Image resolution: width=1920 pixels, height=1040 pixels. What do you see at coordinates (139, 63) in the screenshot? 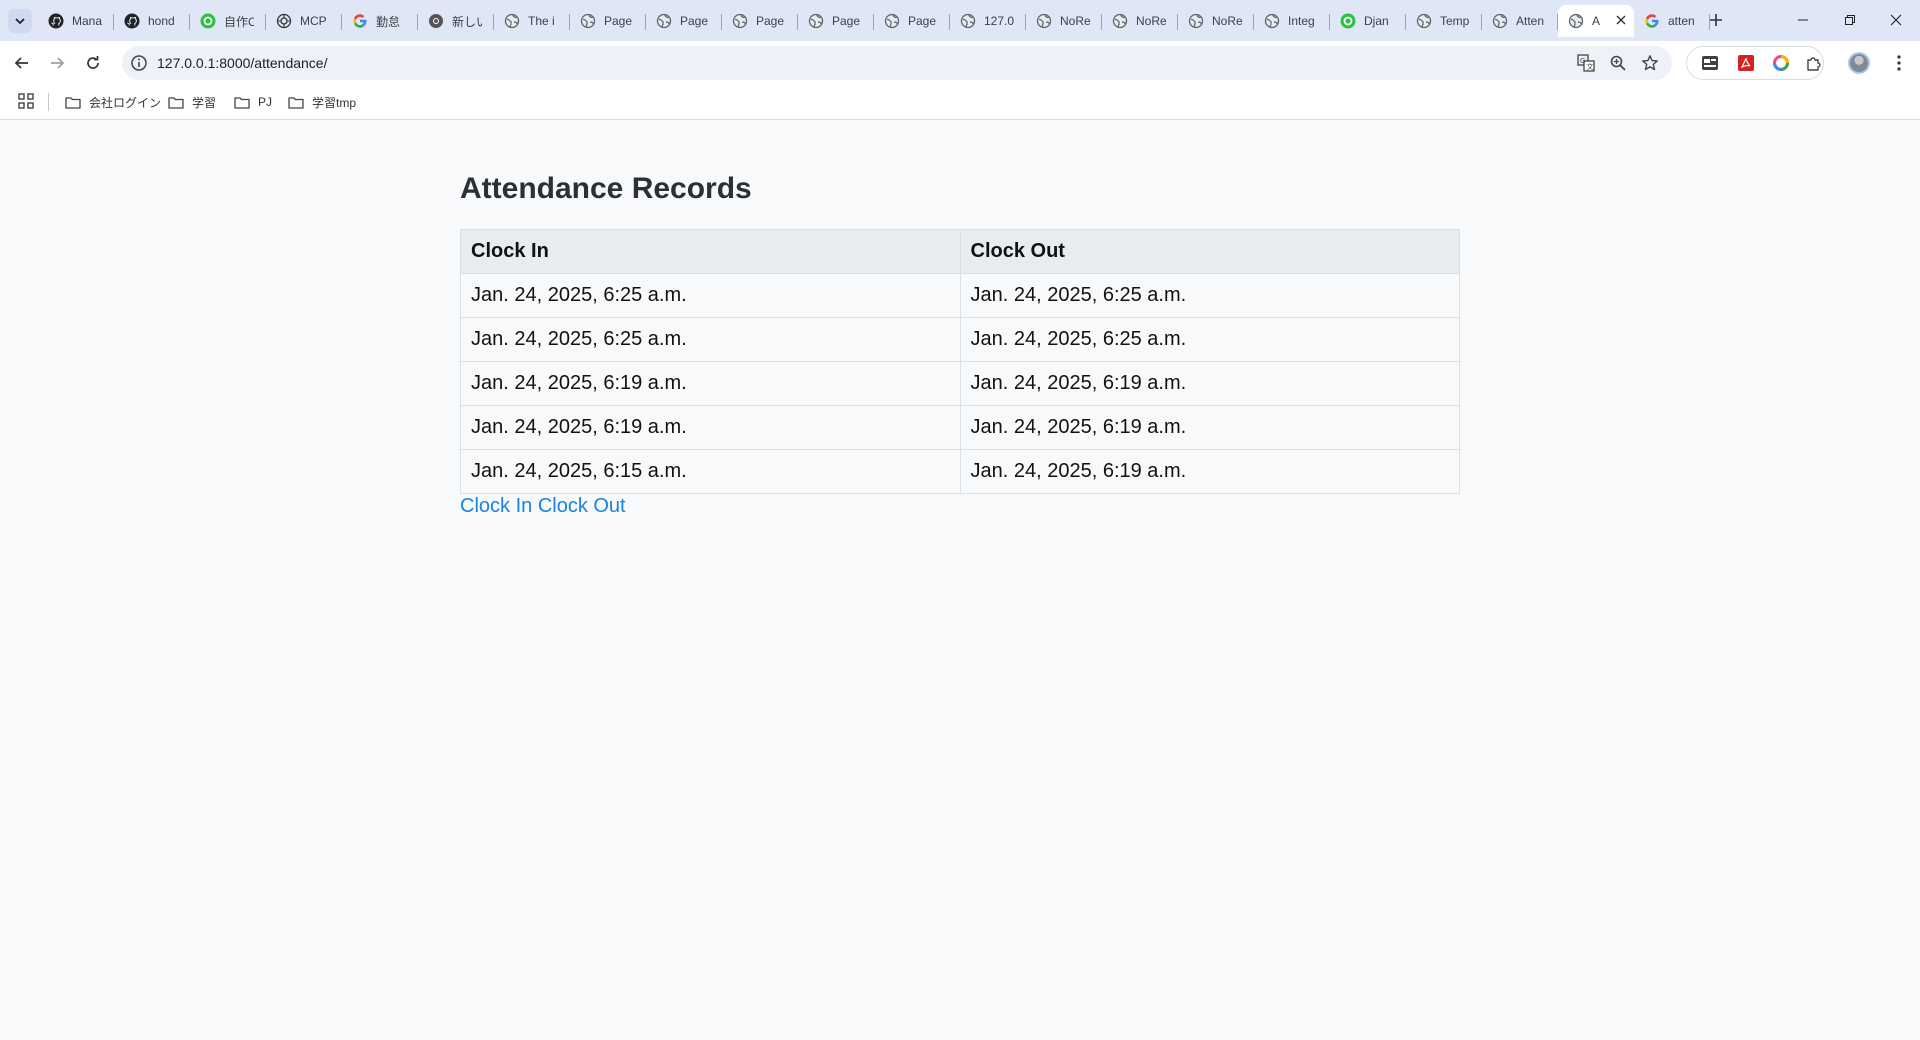
I see `info-icon` at bounding box center [139, 63].